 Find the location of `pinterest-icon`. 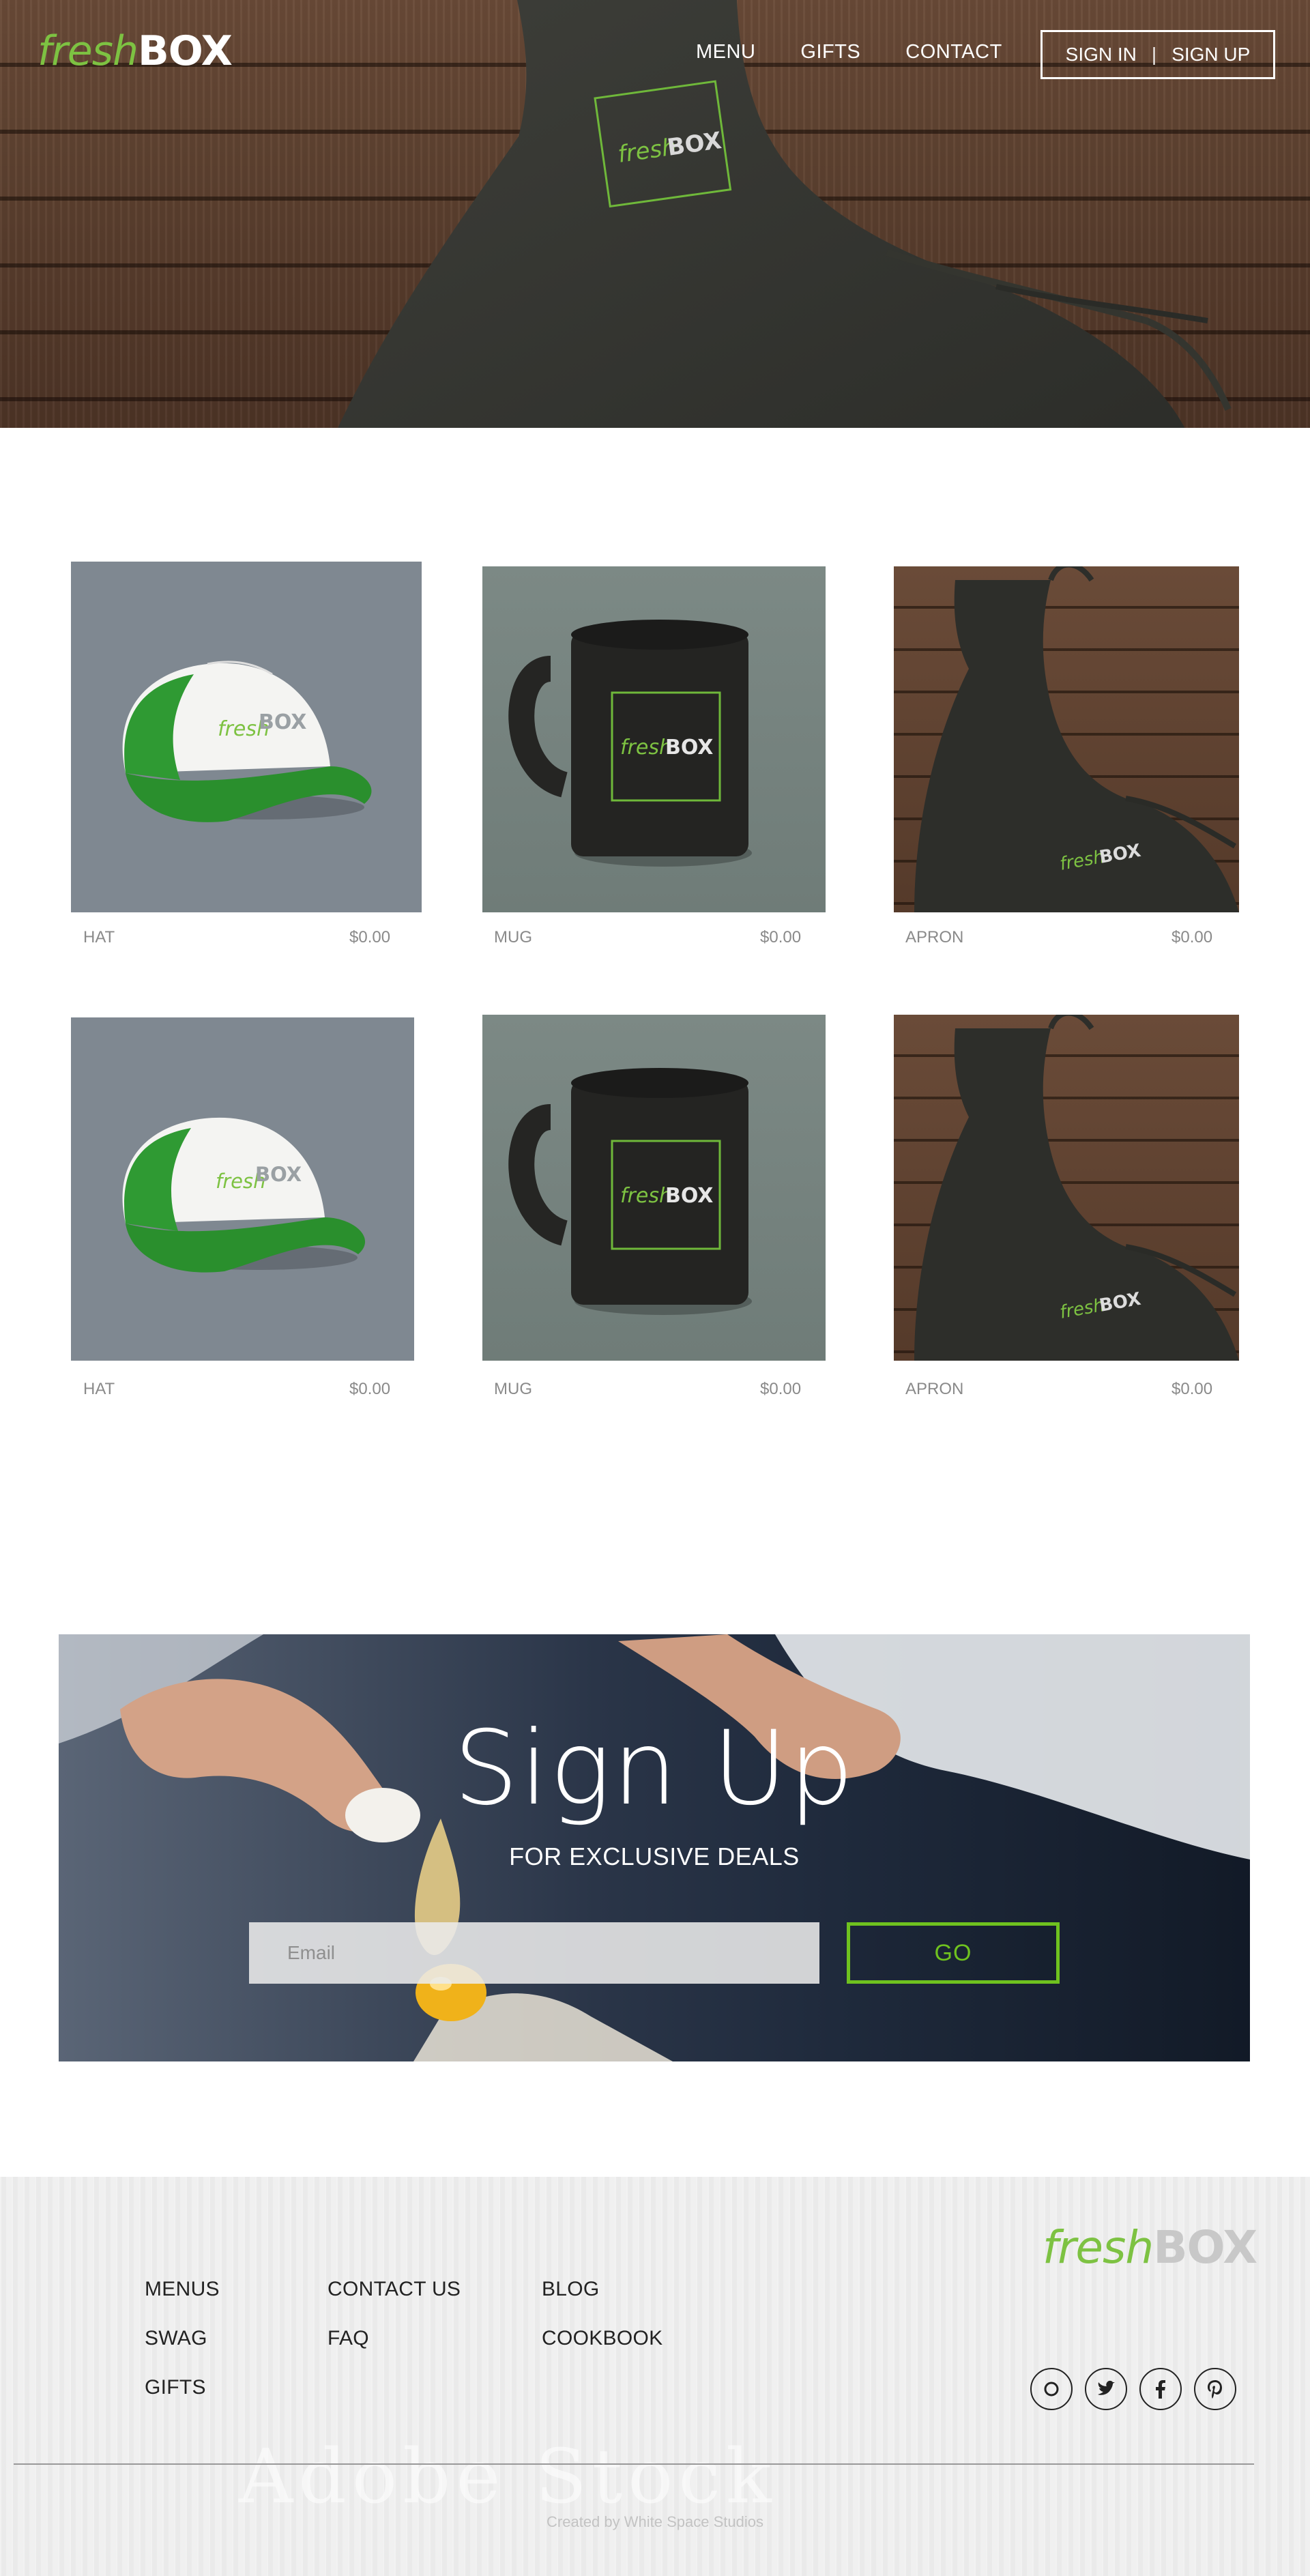

pinterest-icon is located at coordinates (1215, 2389).